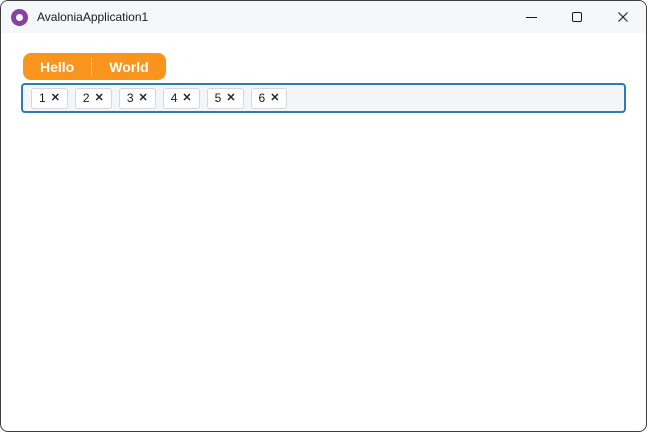  Describe the element at coordinates (55, 98) in the screenshot. I see `chip-1-close-icon: ✕` at that location.